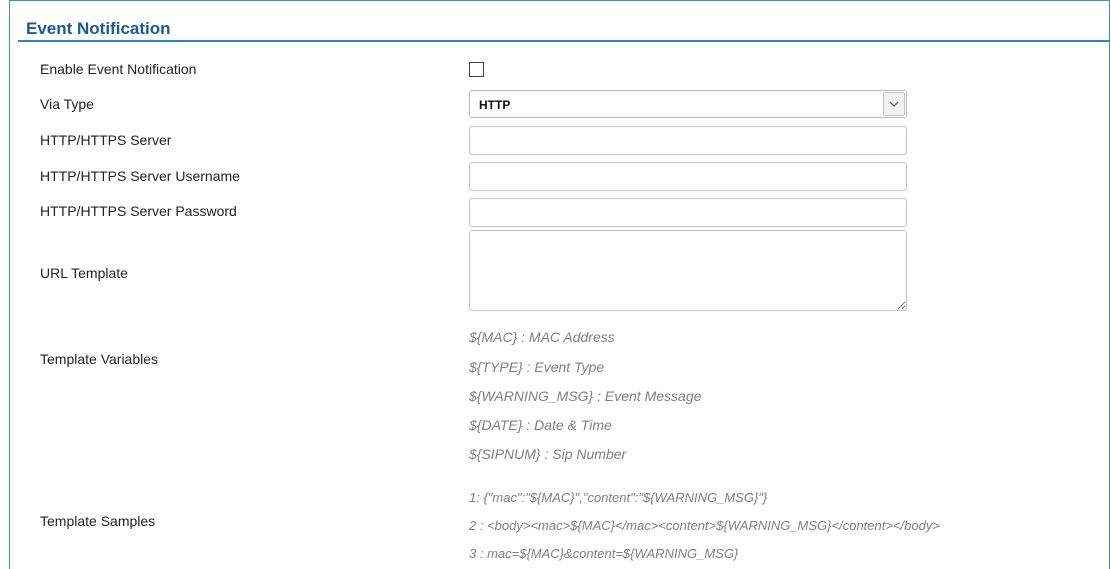 The height and width of the screenshot is (569, 1111). What do you see at coordinates (106, 140) in the screenshot?
I see `server-label: HTTP/HTTPS Server` at bounding box center [106, 140].